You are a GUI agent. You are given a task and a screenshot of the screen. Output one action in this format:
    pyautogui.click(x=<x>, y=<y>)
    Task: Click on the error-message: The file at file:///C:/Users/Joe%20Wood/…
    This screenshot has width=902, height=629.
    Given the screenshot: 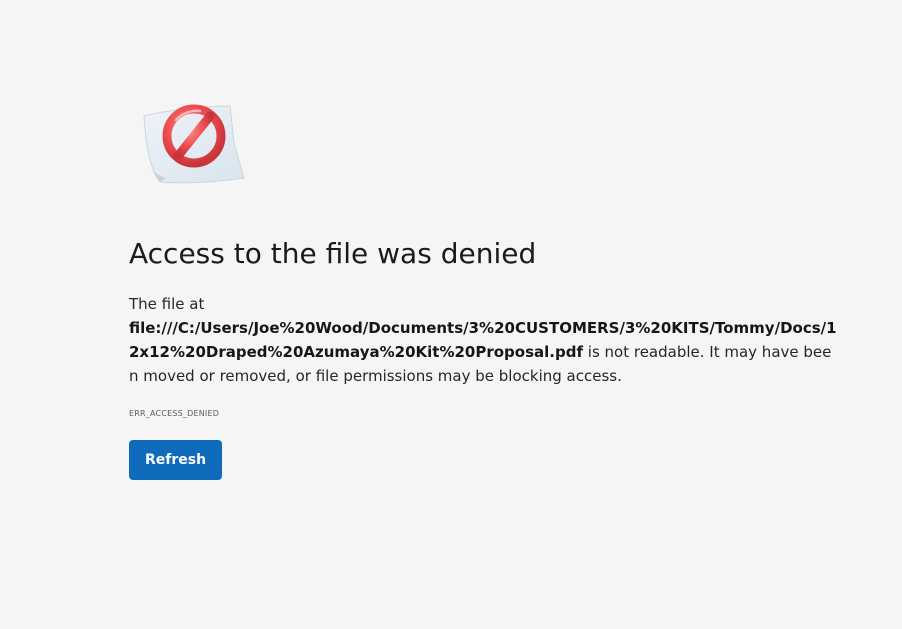 What is the action you would take?
    pyautogui.click(x=484, y=340)
    